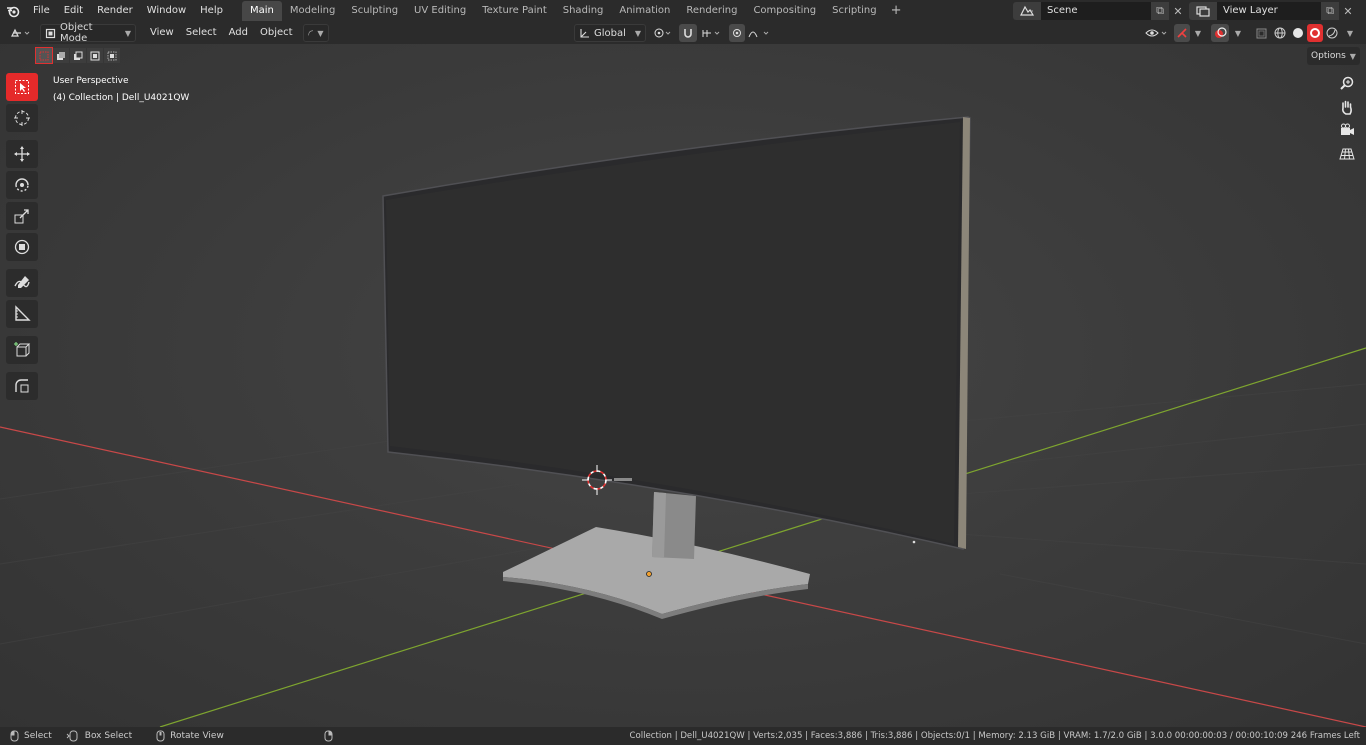 This screenshot has width=1366, height=745. Describe the element at coordinates (22, 386) in the screenshot. I see `tool-extrude` at that location.